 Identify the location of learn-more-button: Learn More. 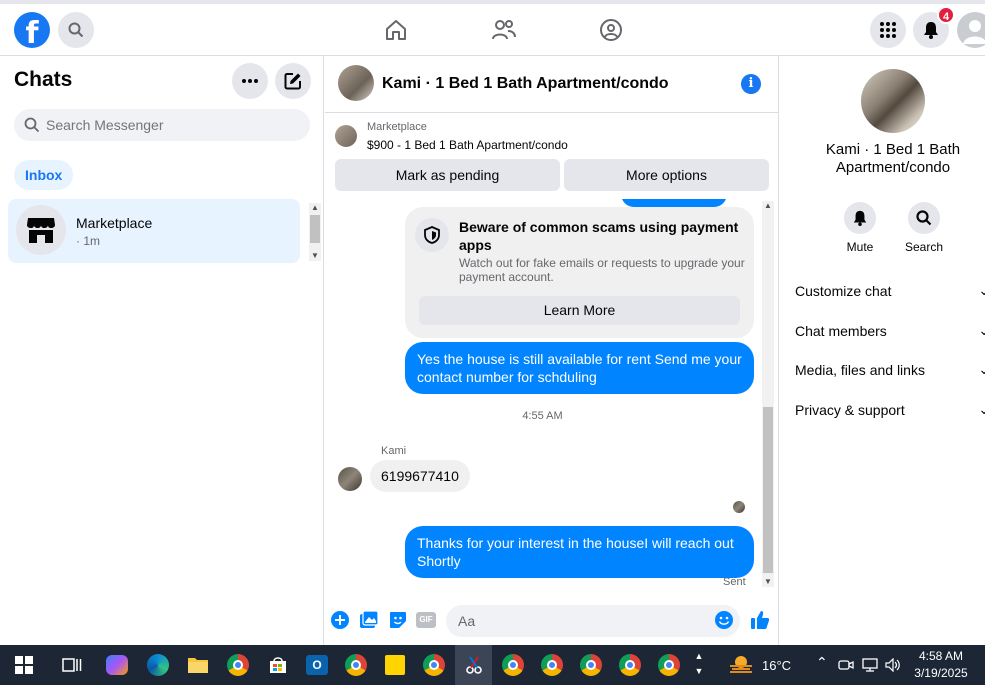
(579, 310).